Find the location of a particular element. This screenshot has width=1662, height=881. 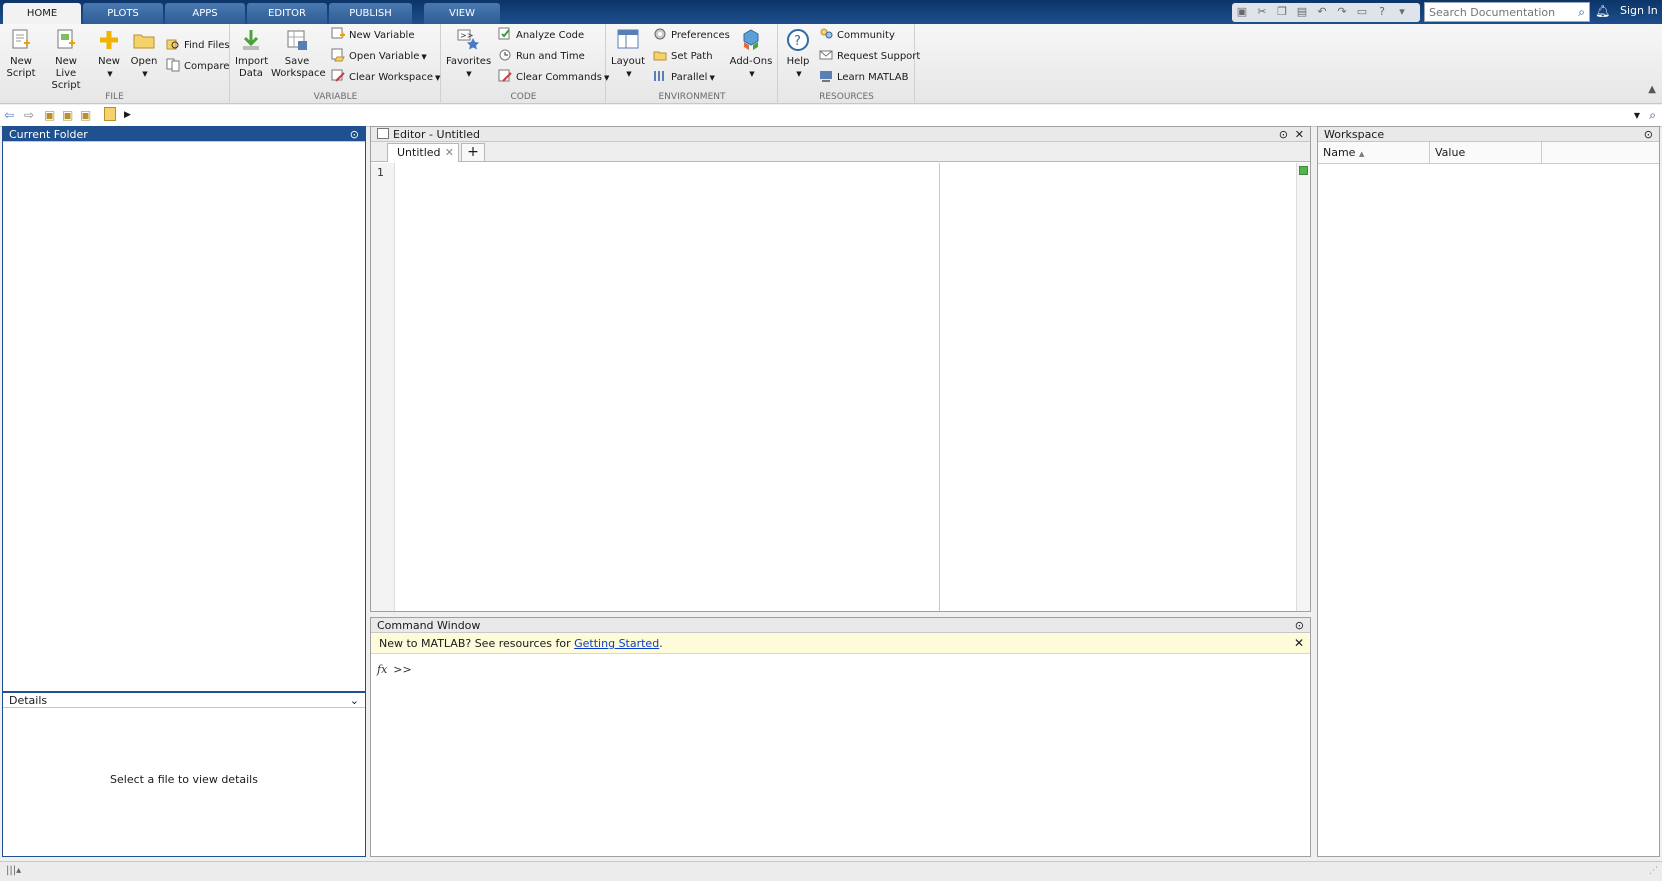

new-tab-button: + is located at coordinates (473, 152).